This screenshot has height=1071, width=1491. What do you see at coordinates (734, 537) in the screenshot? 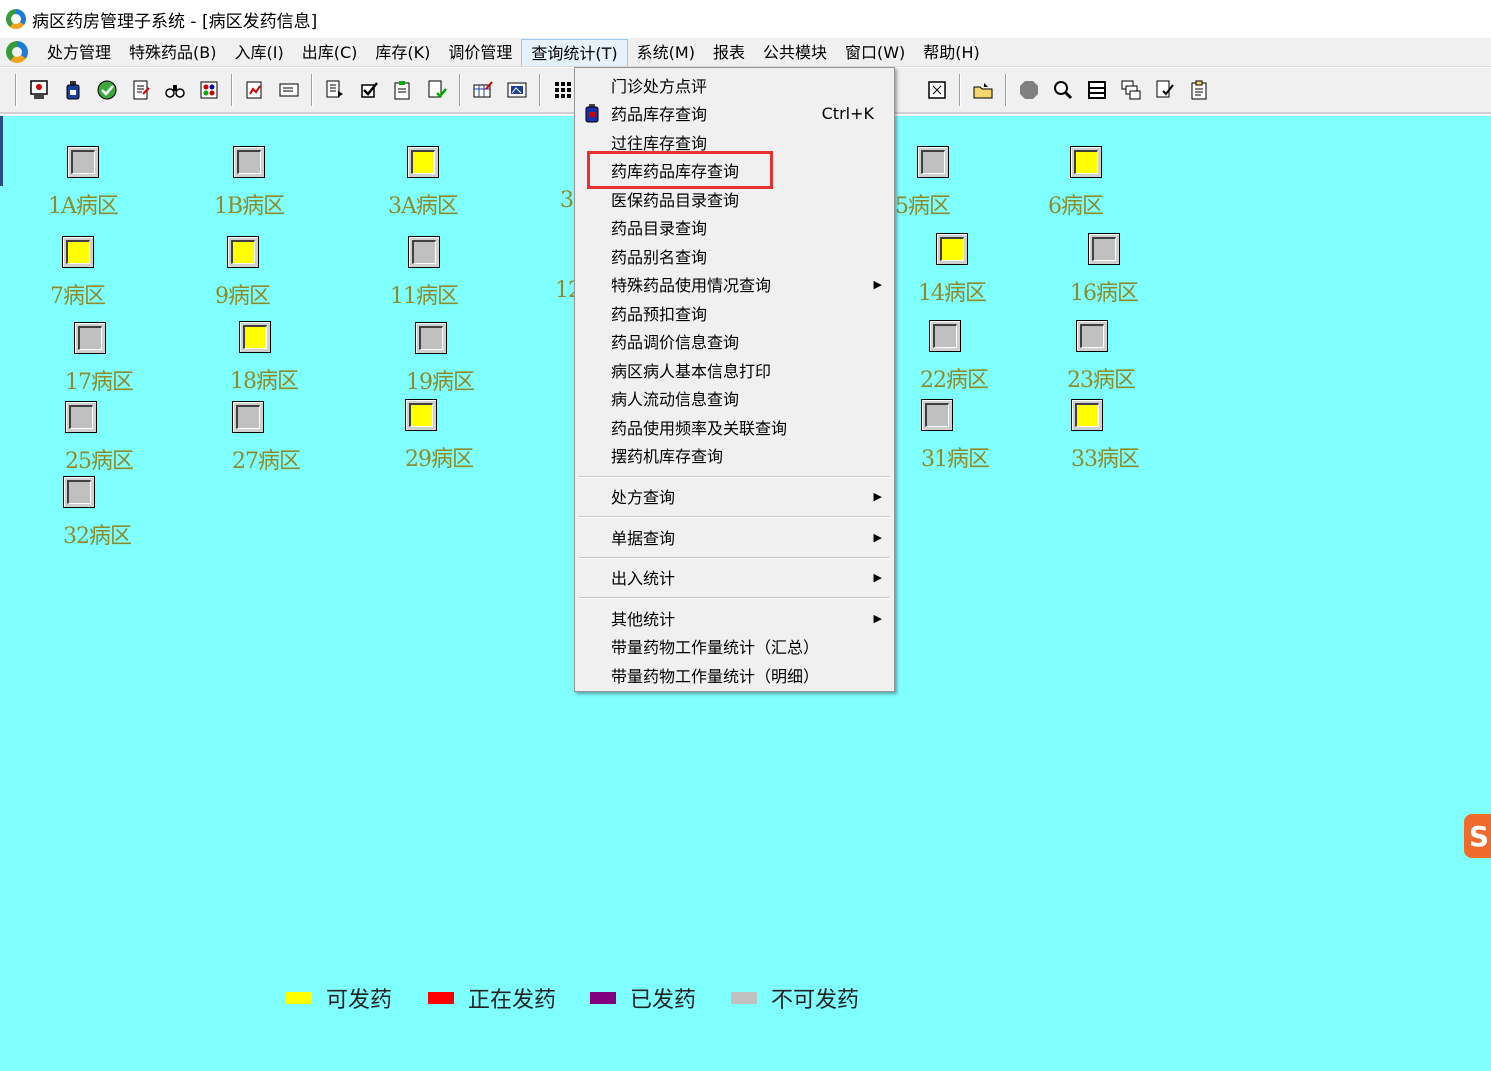
I see `menu-item-document-query: 单据查询 ▶` at bounding box center [734, 537].